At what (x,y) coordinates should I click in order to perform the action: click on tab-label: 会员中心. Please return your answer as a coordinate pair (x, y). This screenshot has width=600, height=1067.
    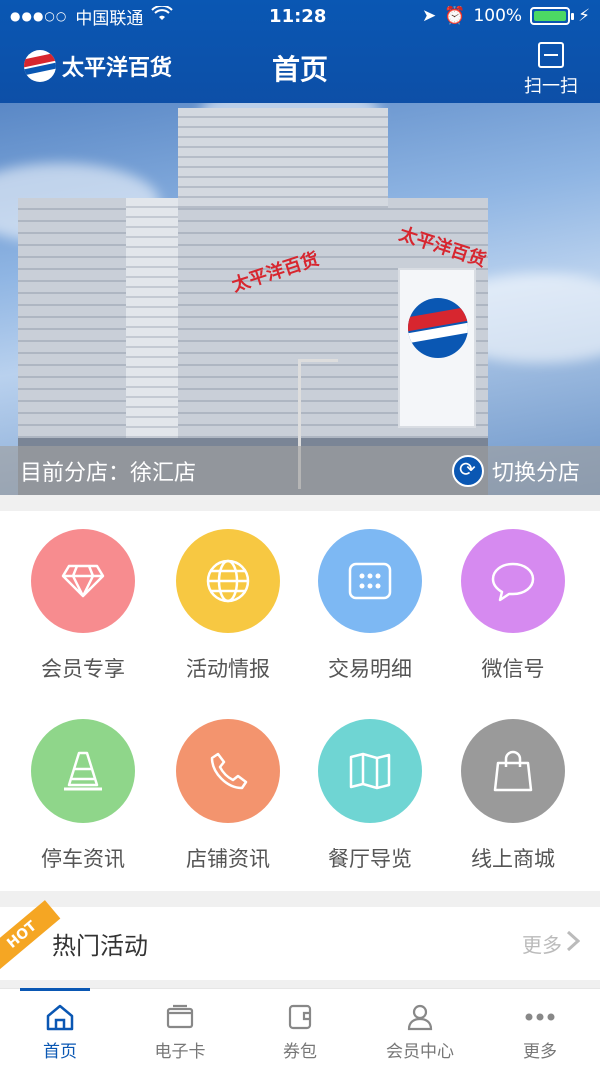
    Looking at the image, I should click on (420, 1052).